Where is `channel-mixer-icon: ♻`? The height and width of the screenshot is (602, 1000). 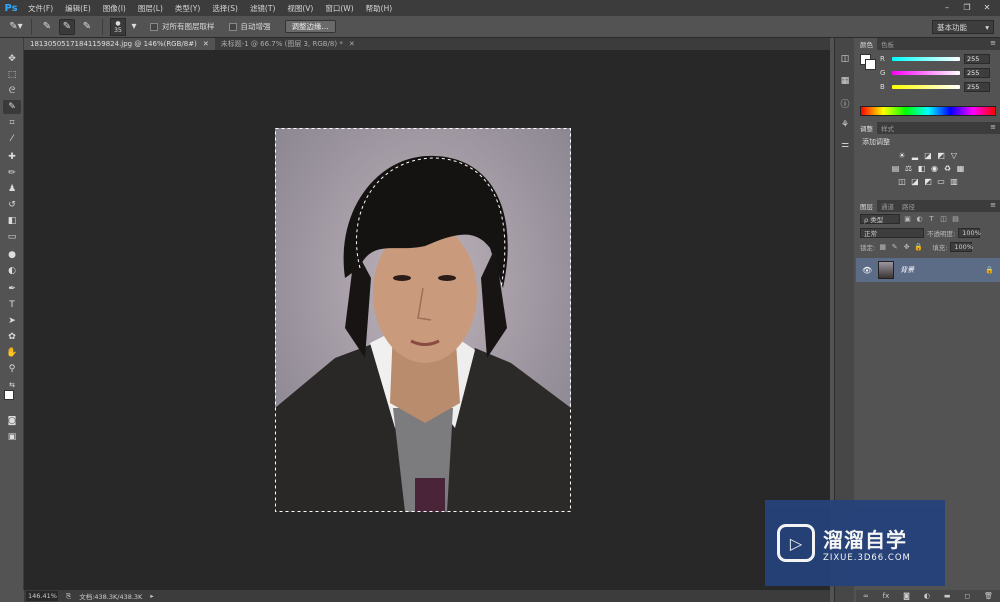
channel-mixer-icon: ♻ is located at coordinates (948, 168).